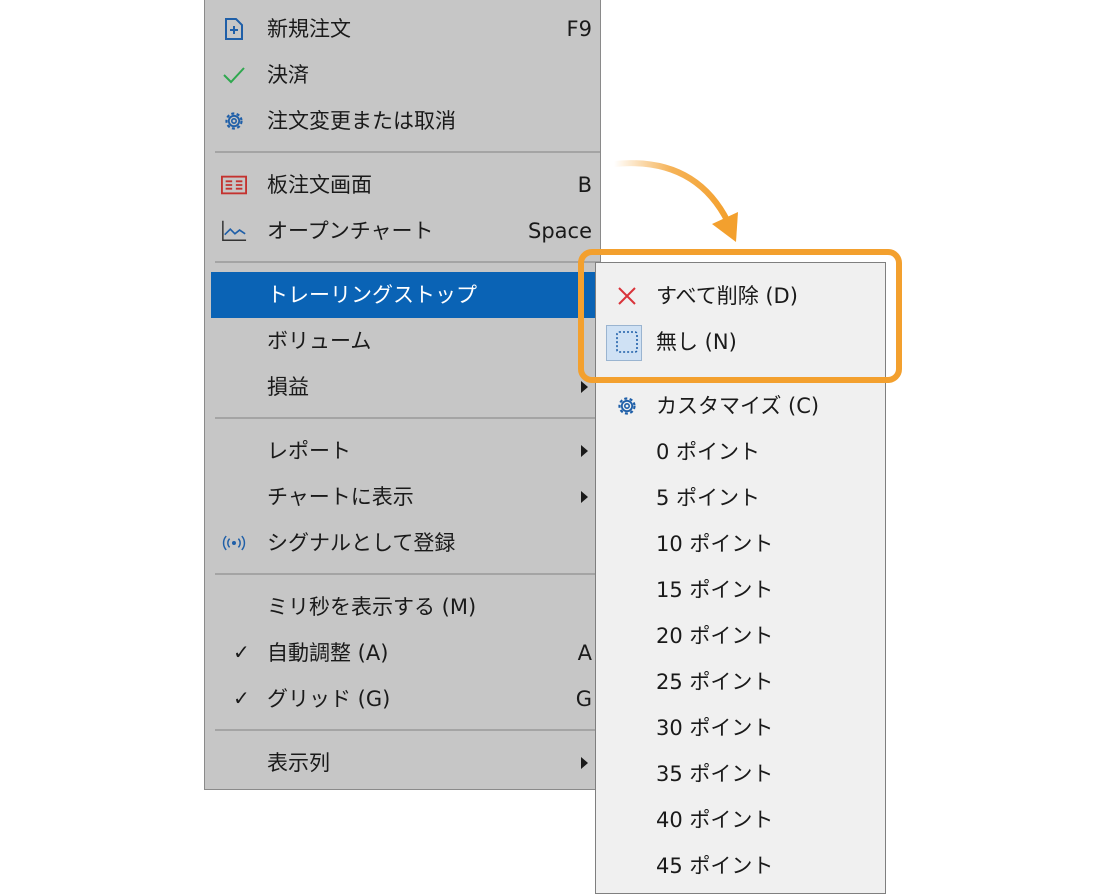 The height and width of the screenshot is (894, 1100). What do you see at coordinates (234, 185) in the screenshot?
I see `order-board-icon` at bounding box center [234, 185].